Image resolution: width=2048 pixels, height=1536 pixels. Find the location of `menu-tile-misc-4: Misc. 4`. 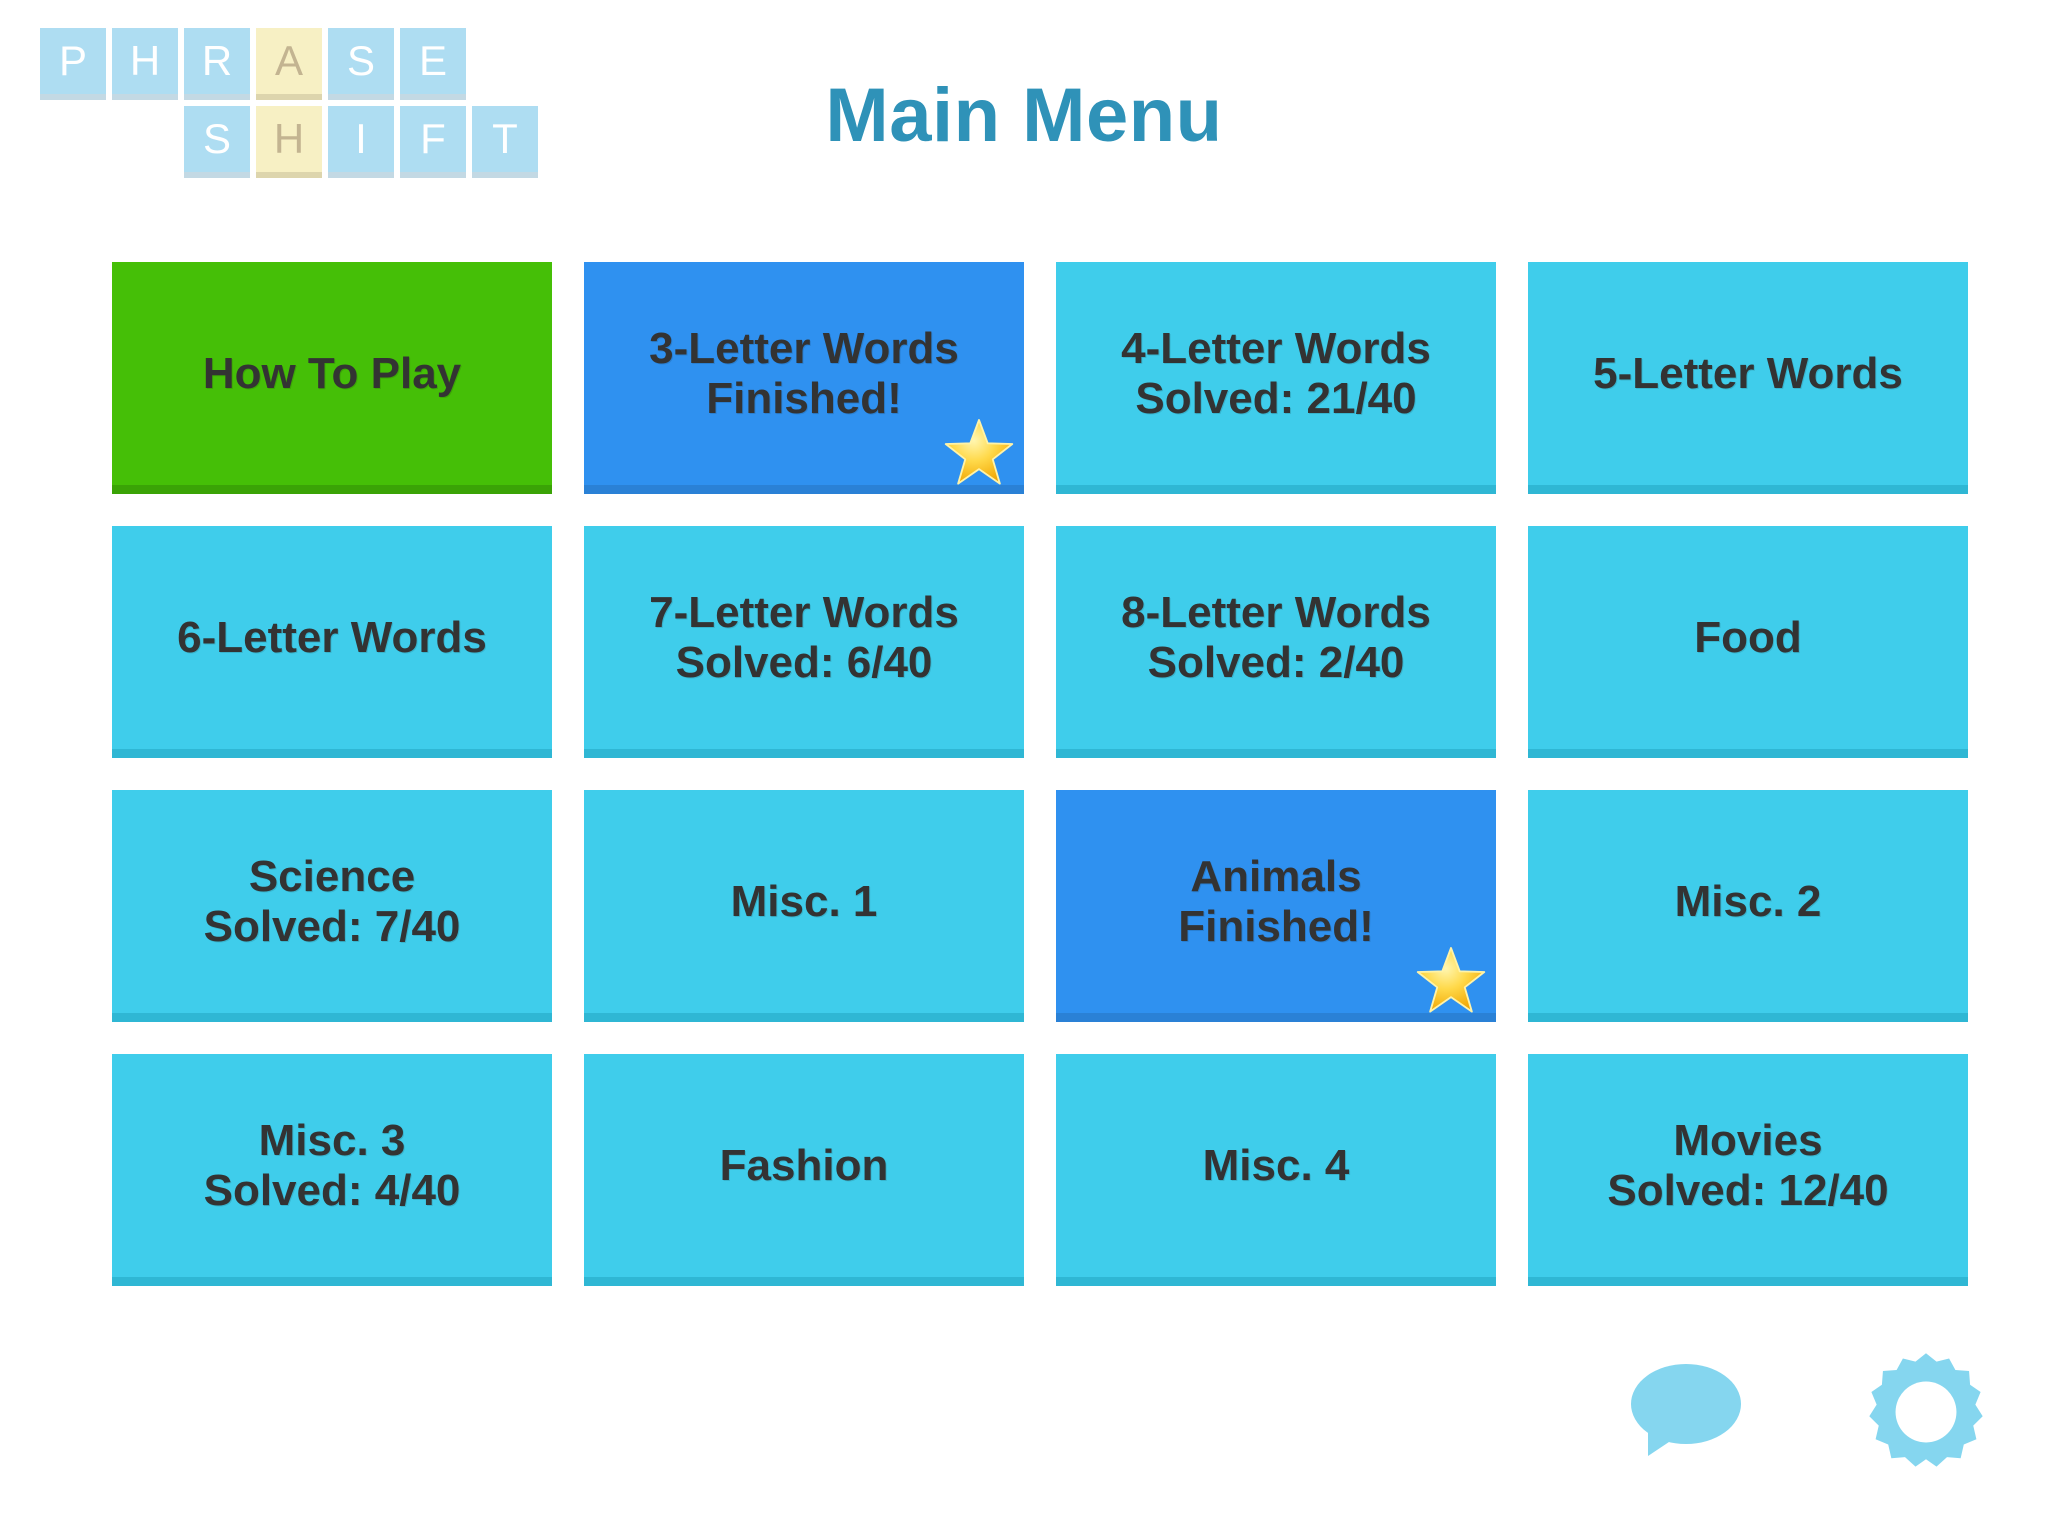

menu-tile-misc-4: Misc. 4 is located at coordinates (1276, 1170).